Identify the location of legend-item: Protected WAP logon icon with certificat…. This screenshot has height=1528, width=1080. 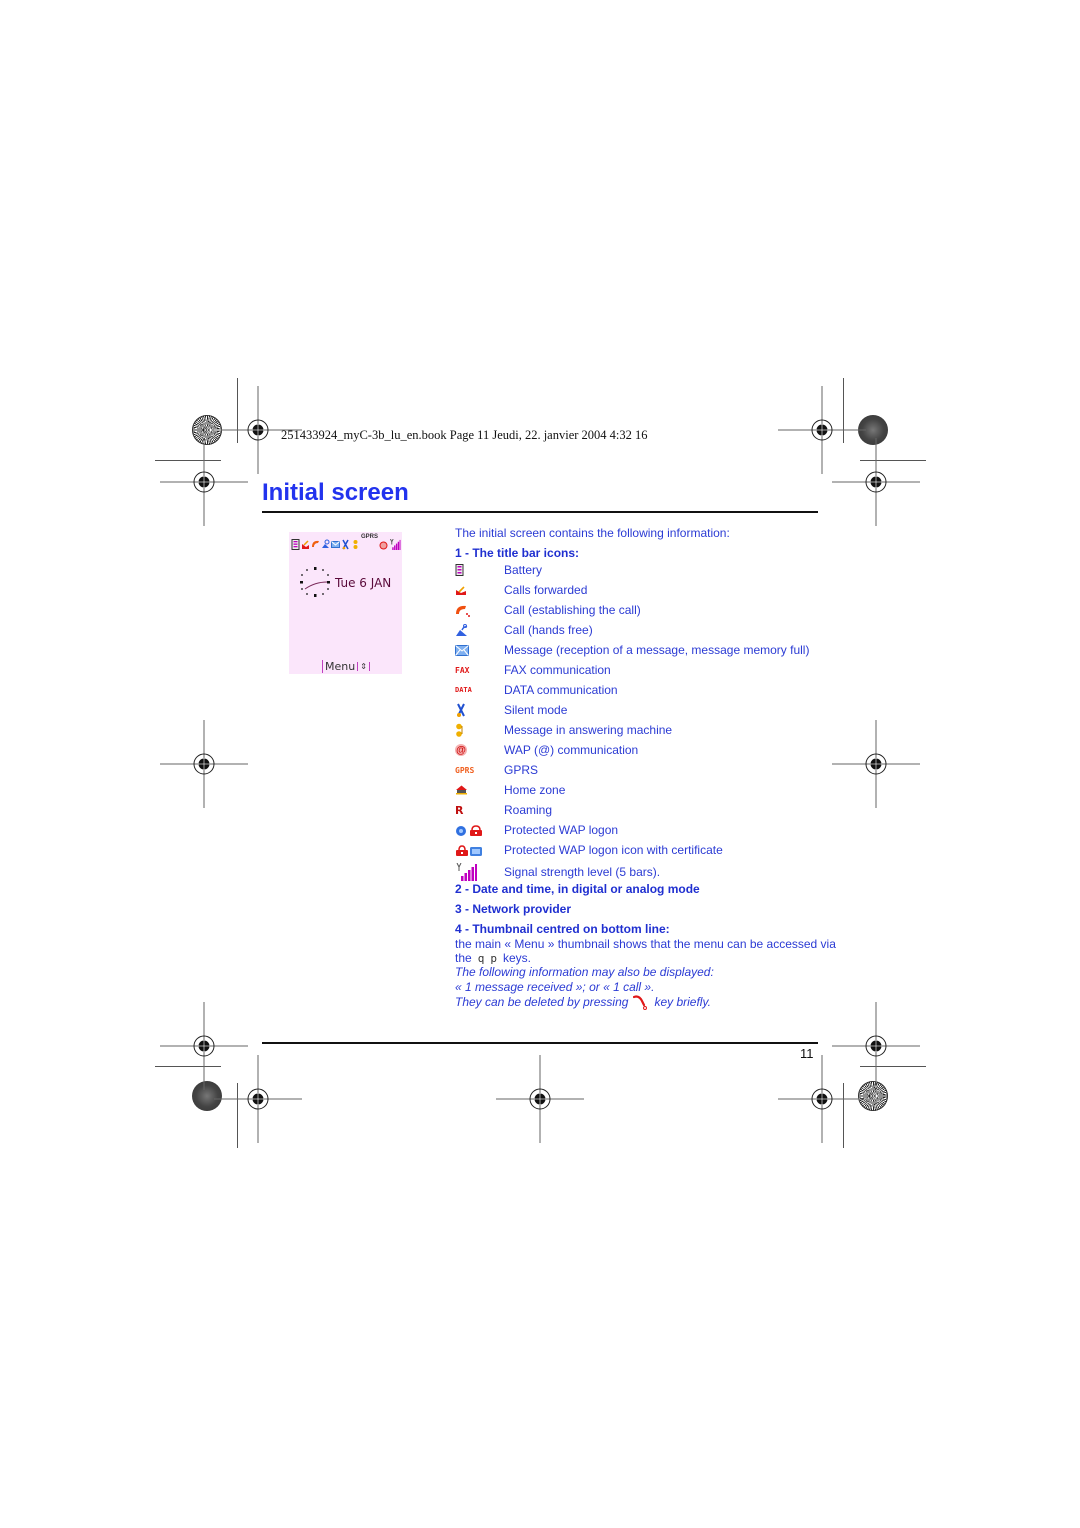
(632, 850).